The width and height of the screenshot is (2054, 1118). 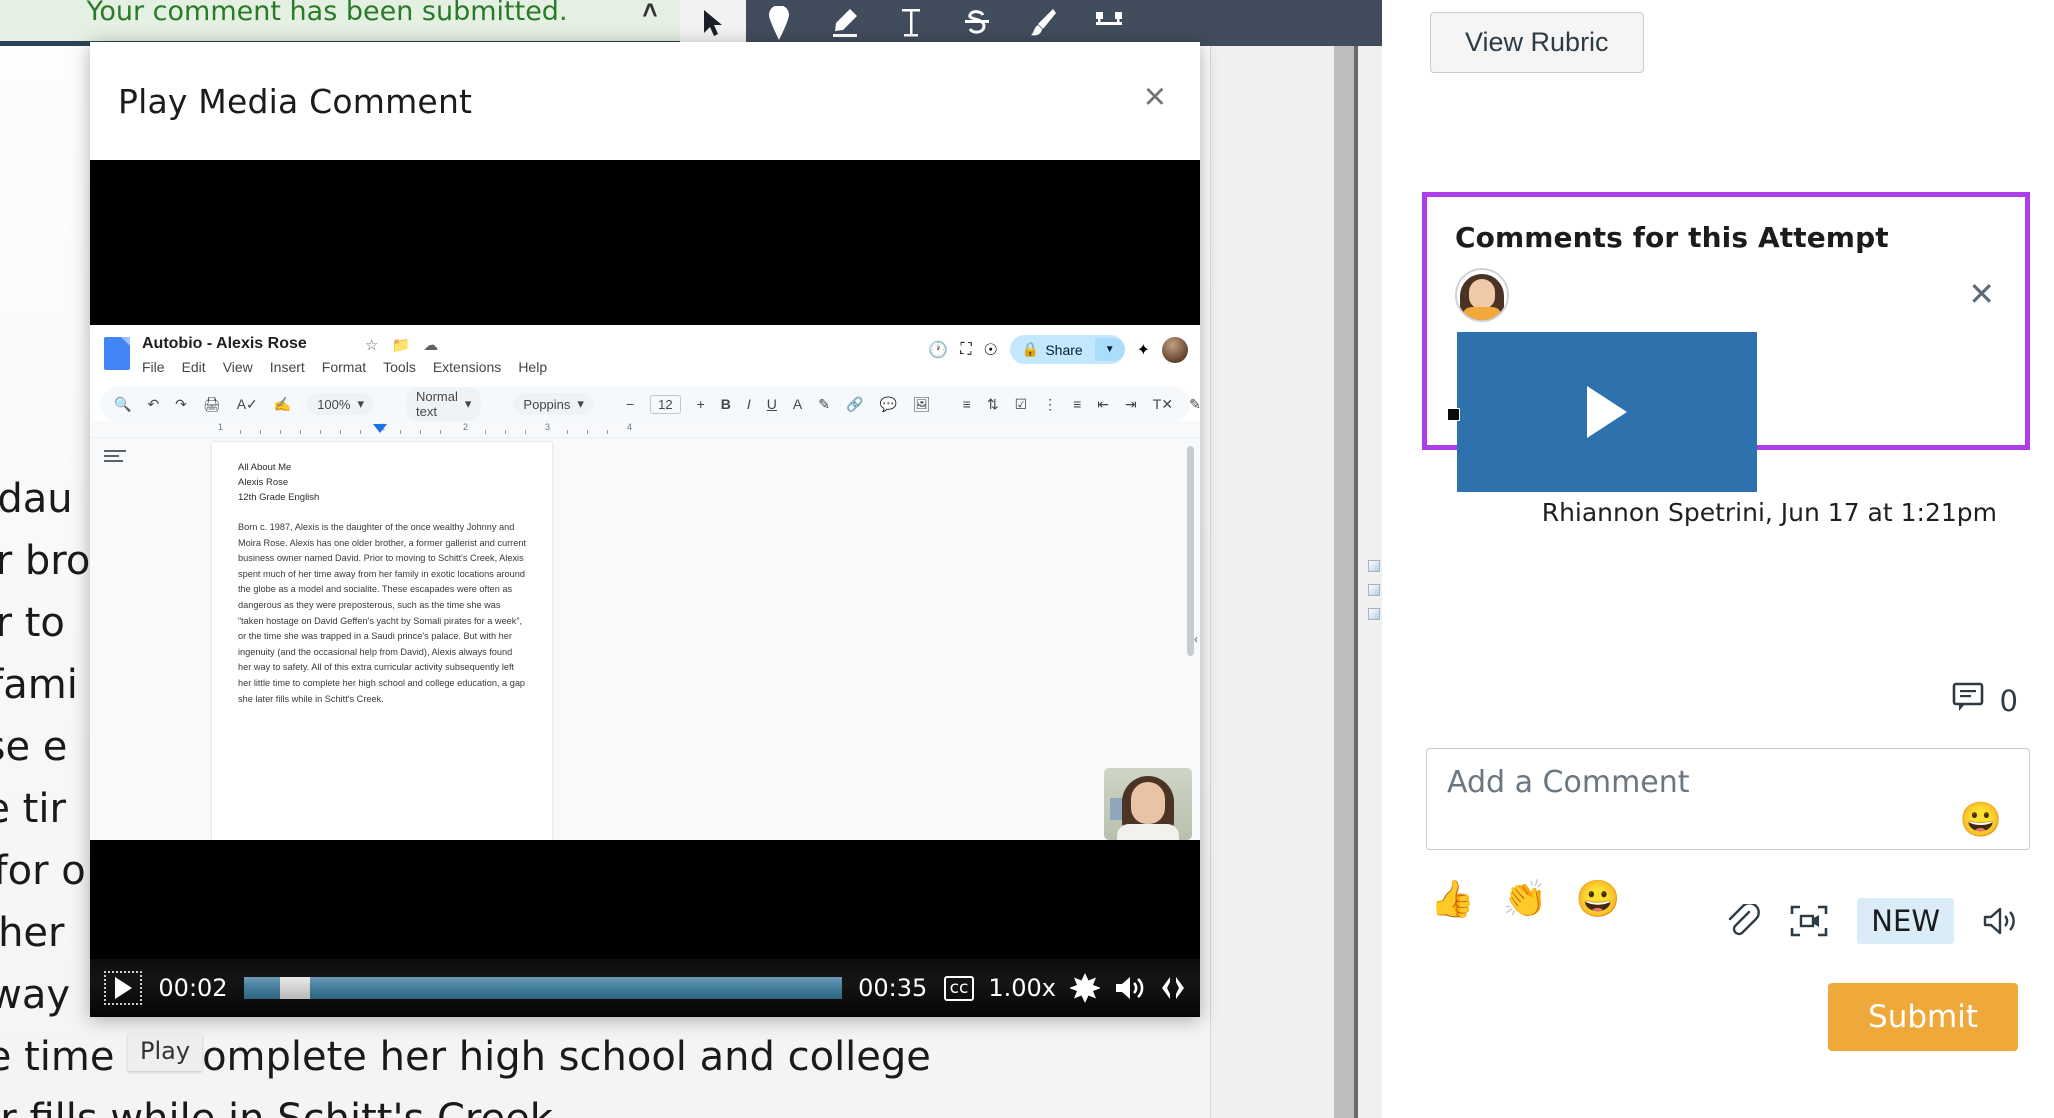 What do you see at coordinates (713, 23) in the screenshot?
I see `select-cursor-tool` at bounding box center [713, 23].